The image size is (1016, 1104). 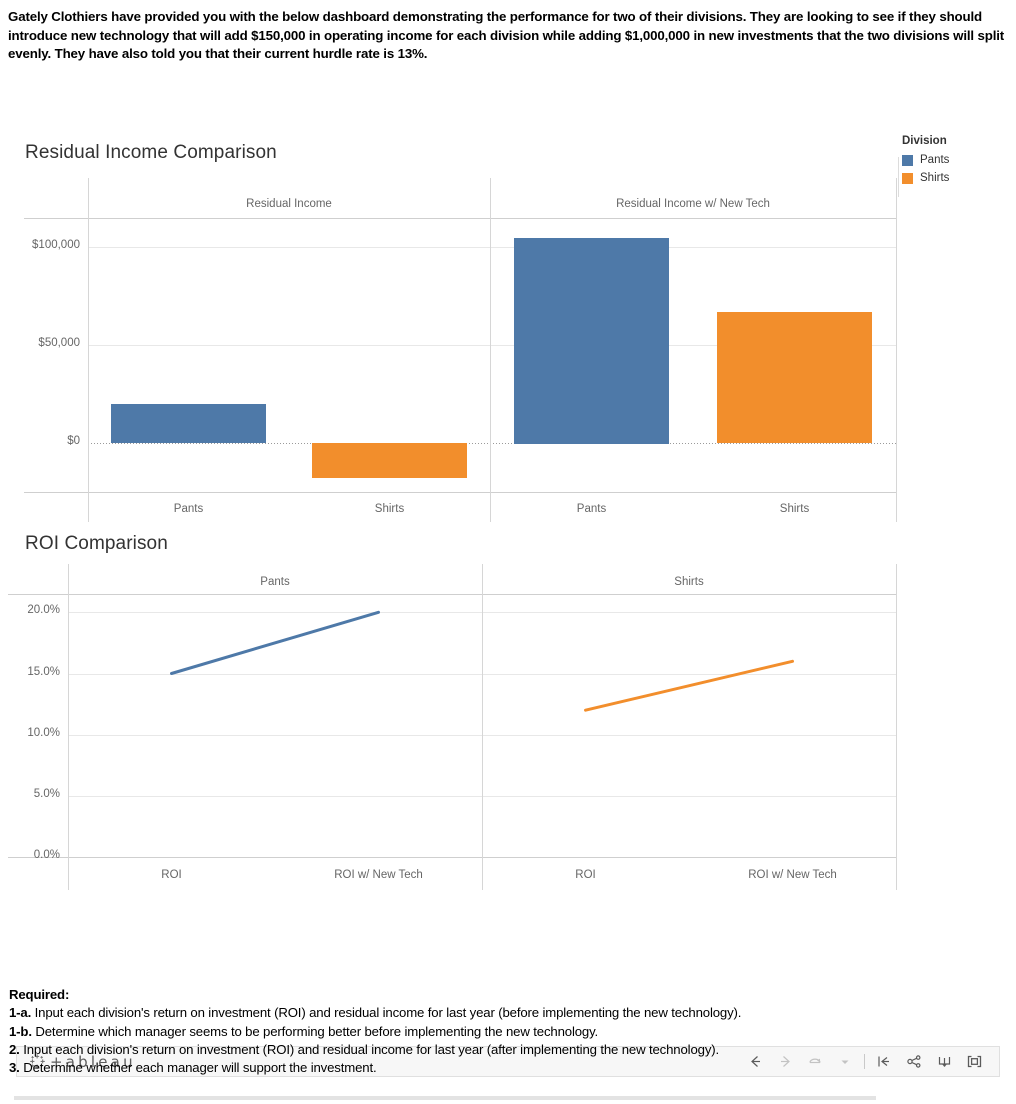 What do you see at coordinates (14, 1049) in the screenshot?
I see `required-item-2-label: 2.` at bounding box center [14, 1049].